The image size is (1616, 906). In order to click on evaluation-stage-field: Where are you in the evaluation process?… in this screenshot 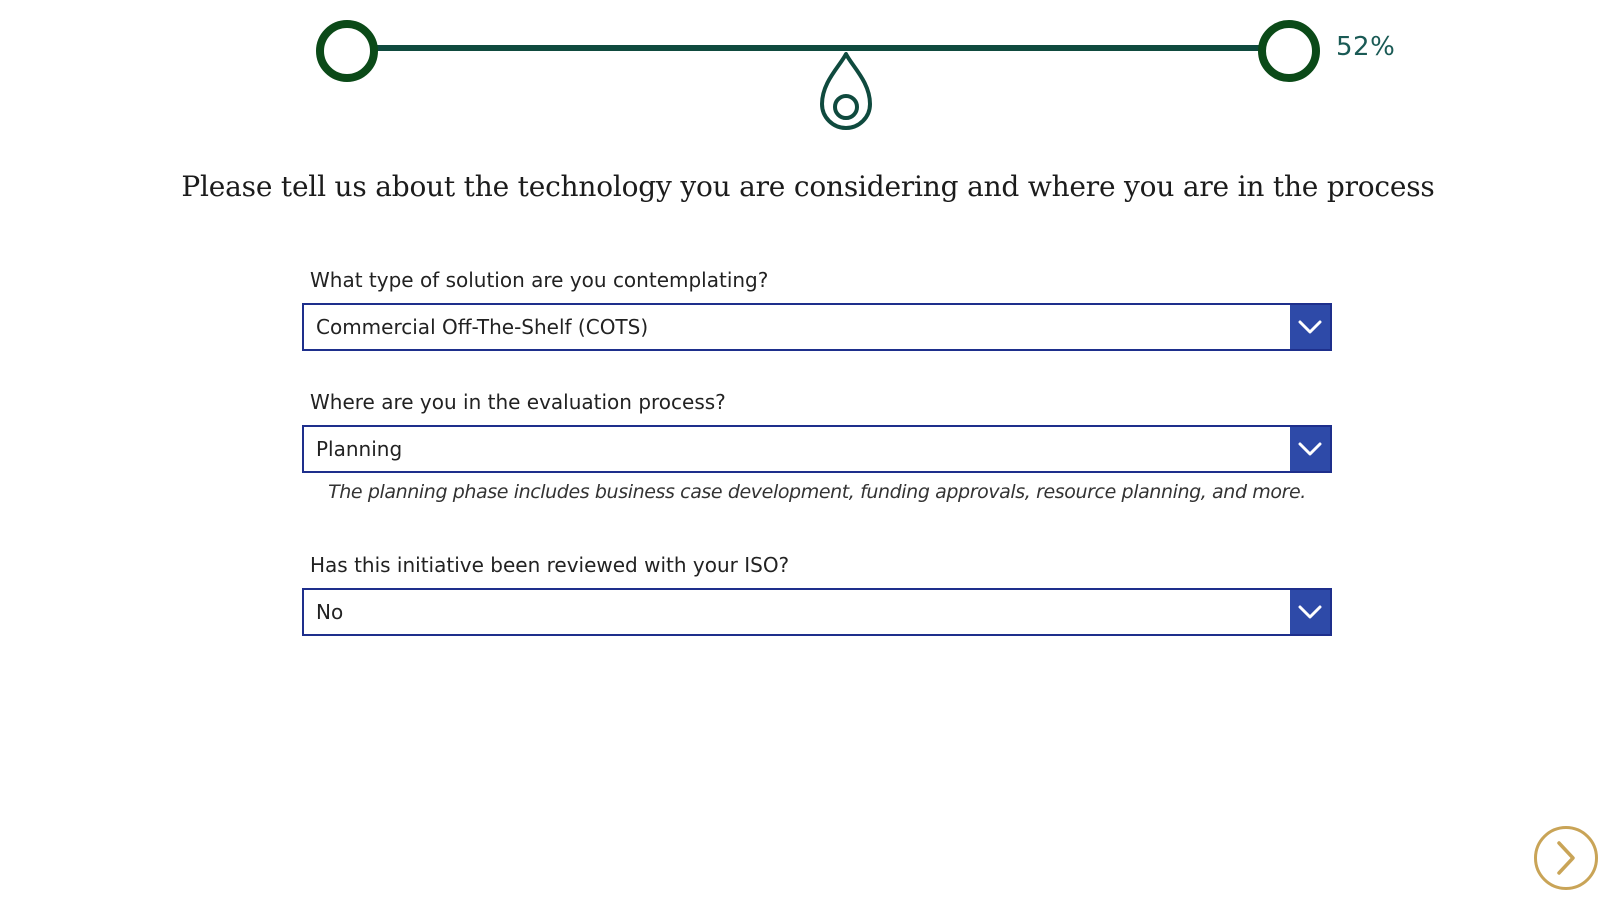, I will do `click(817, 430)`.